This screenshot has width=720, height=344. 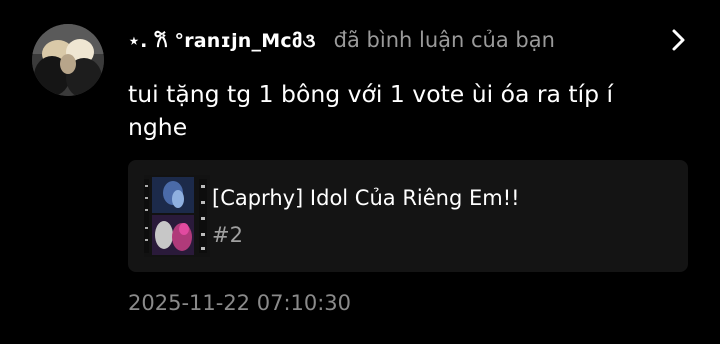 I want to click on chevron-right-icon, so click(x=679, y=40).